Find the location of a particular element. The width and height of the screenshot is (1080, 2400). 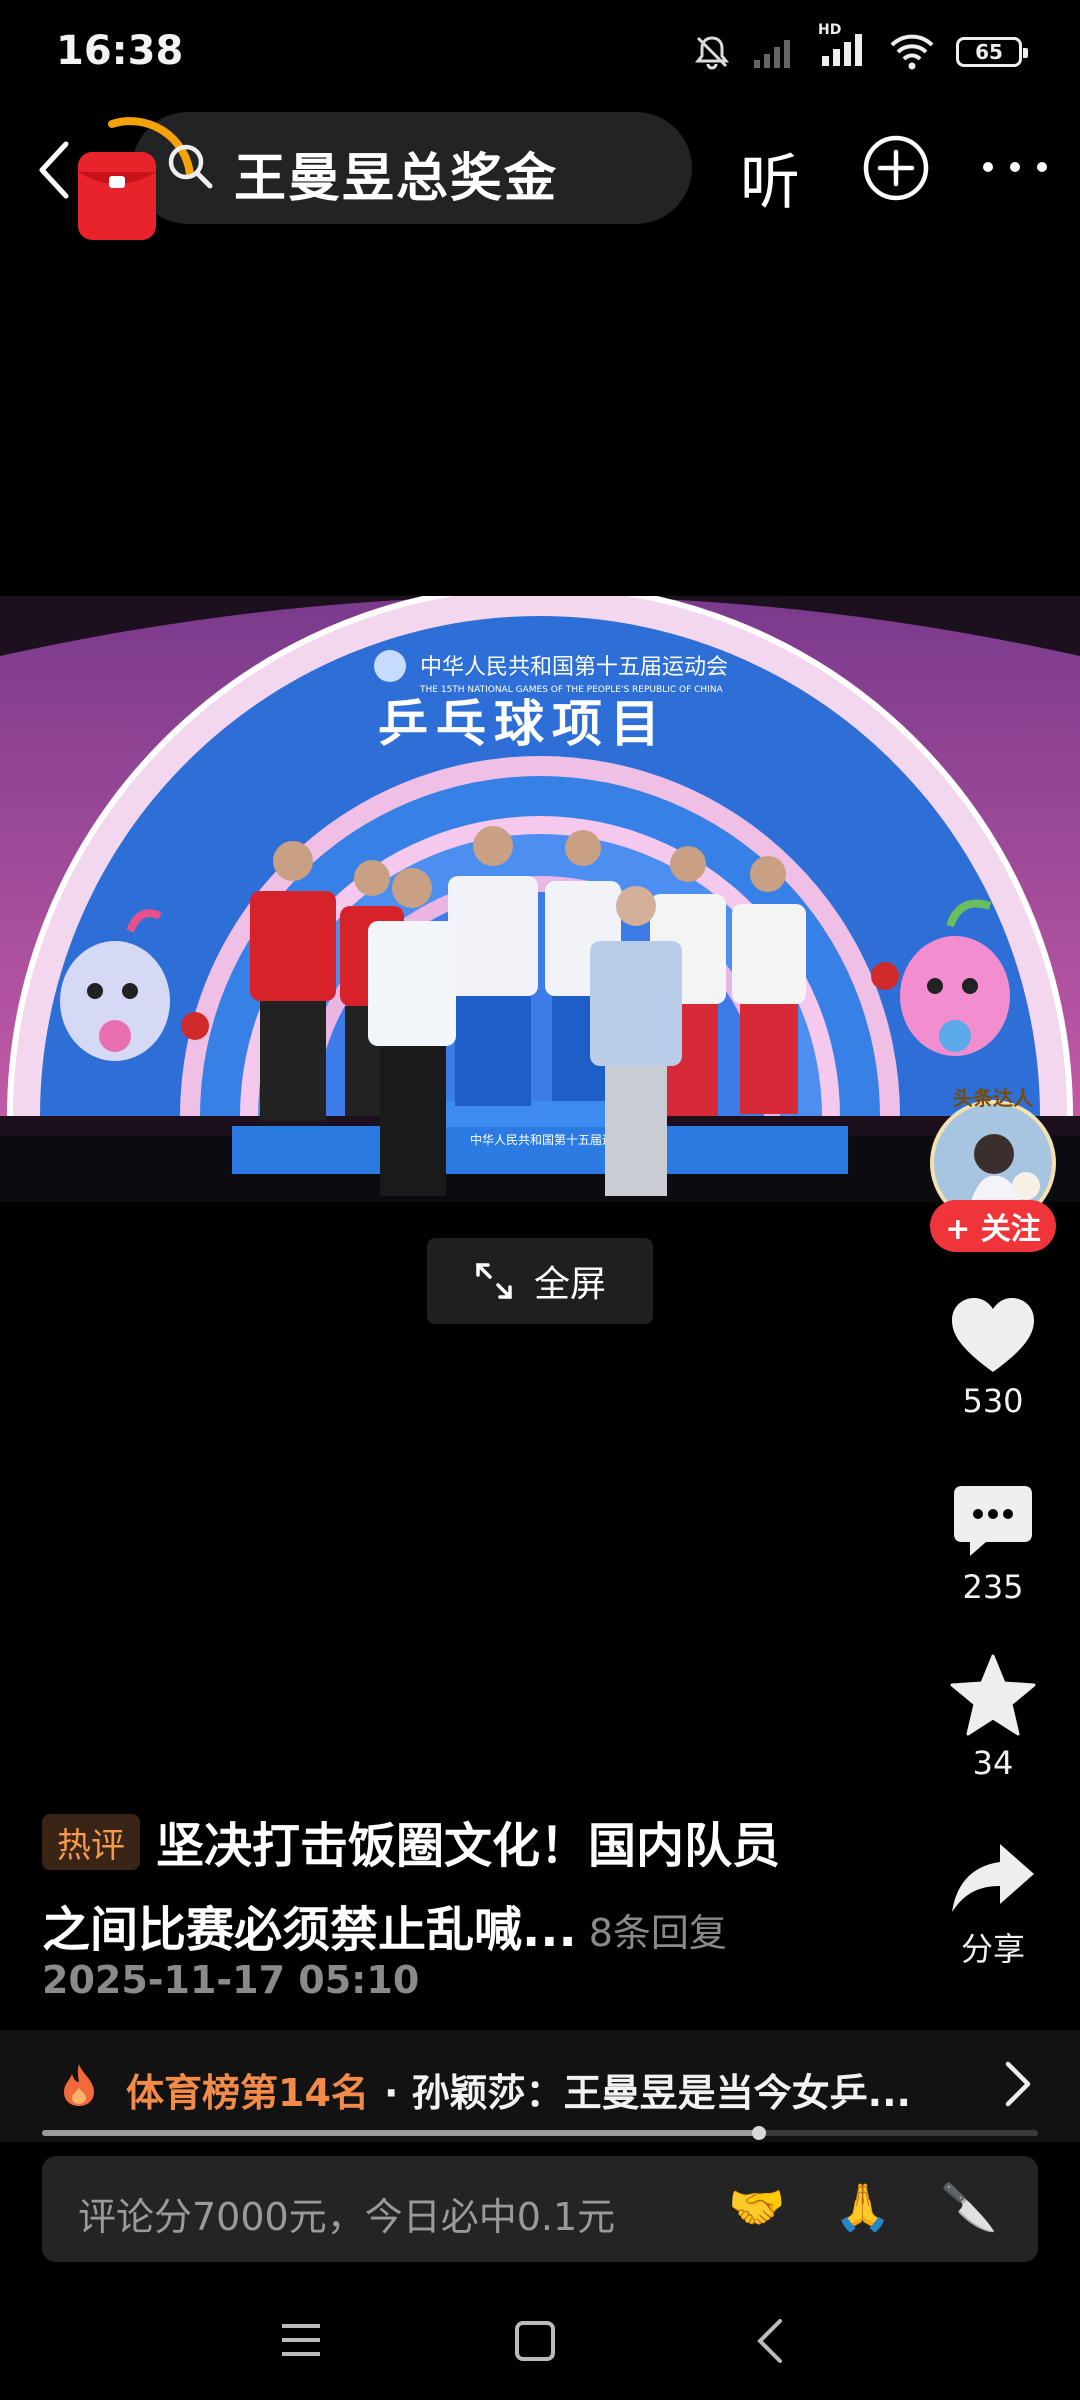

nav-back-icon is located at coordinates (769, 2341).